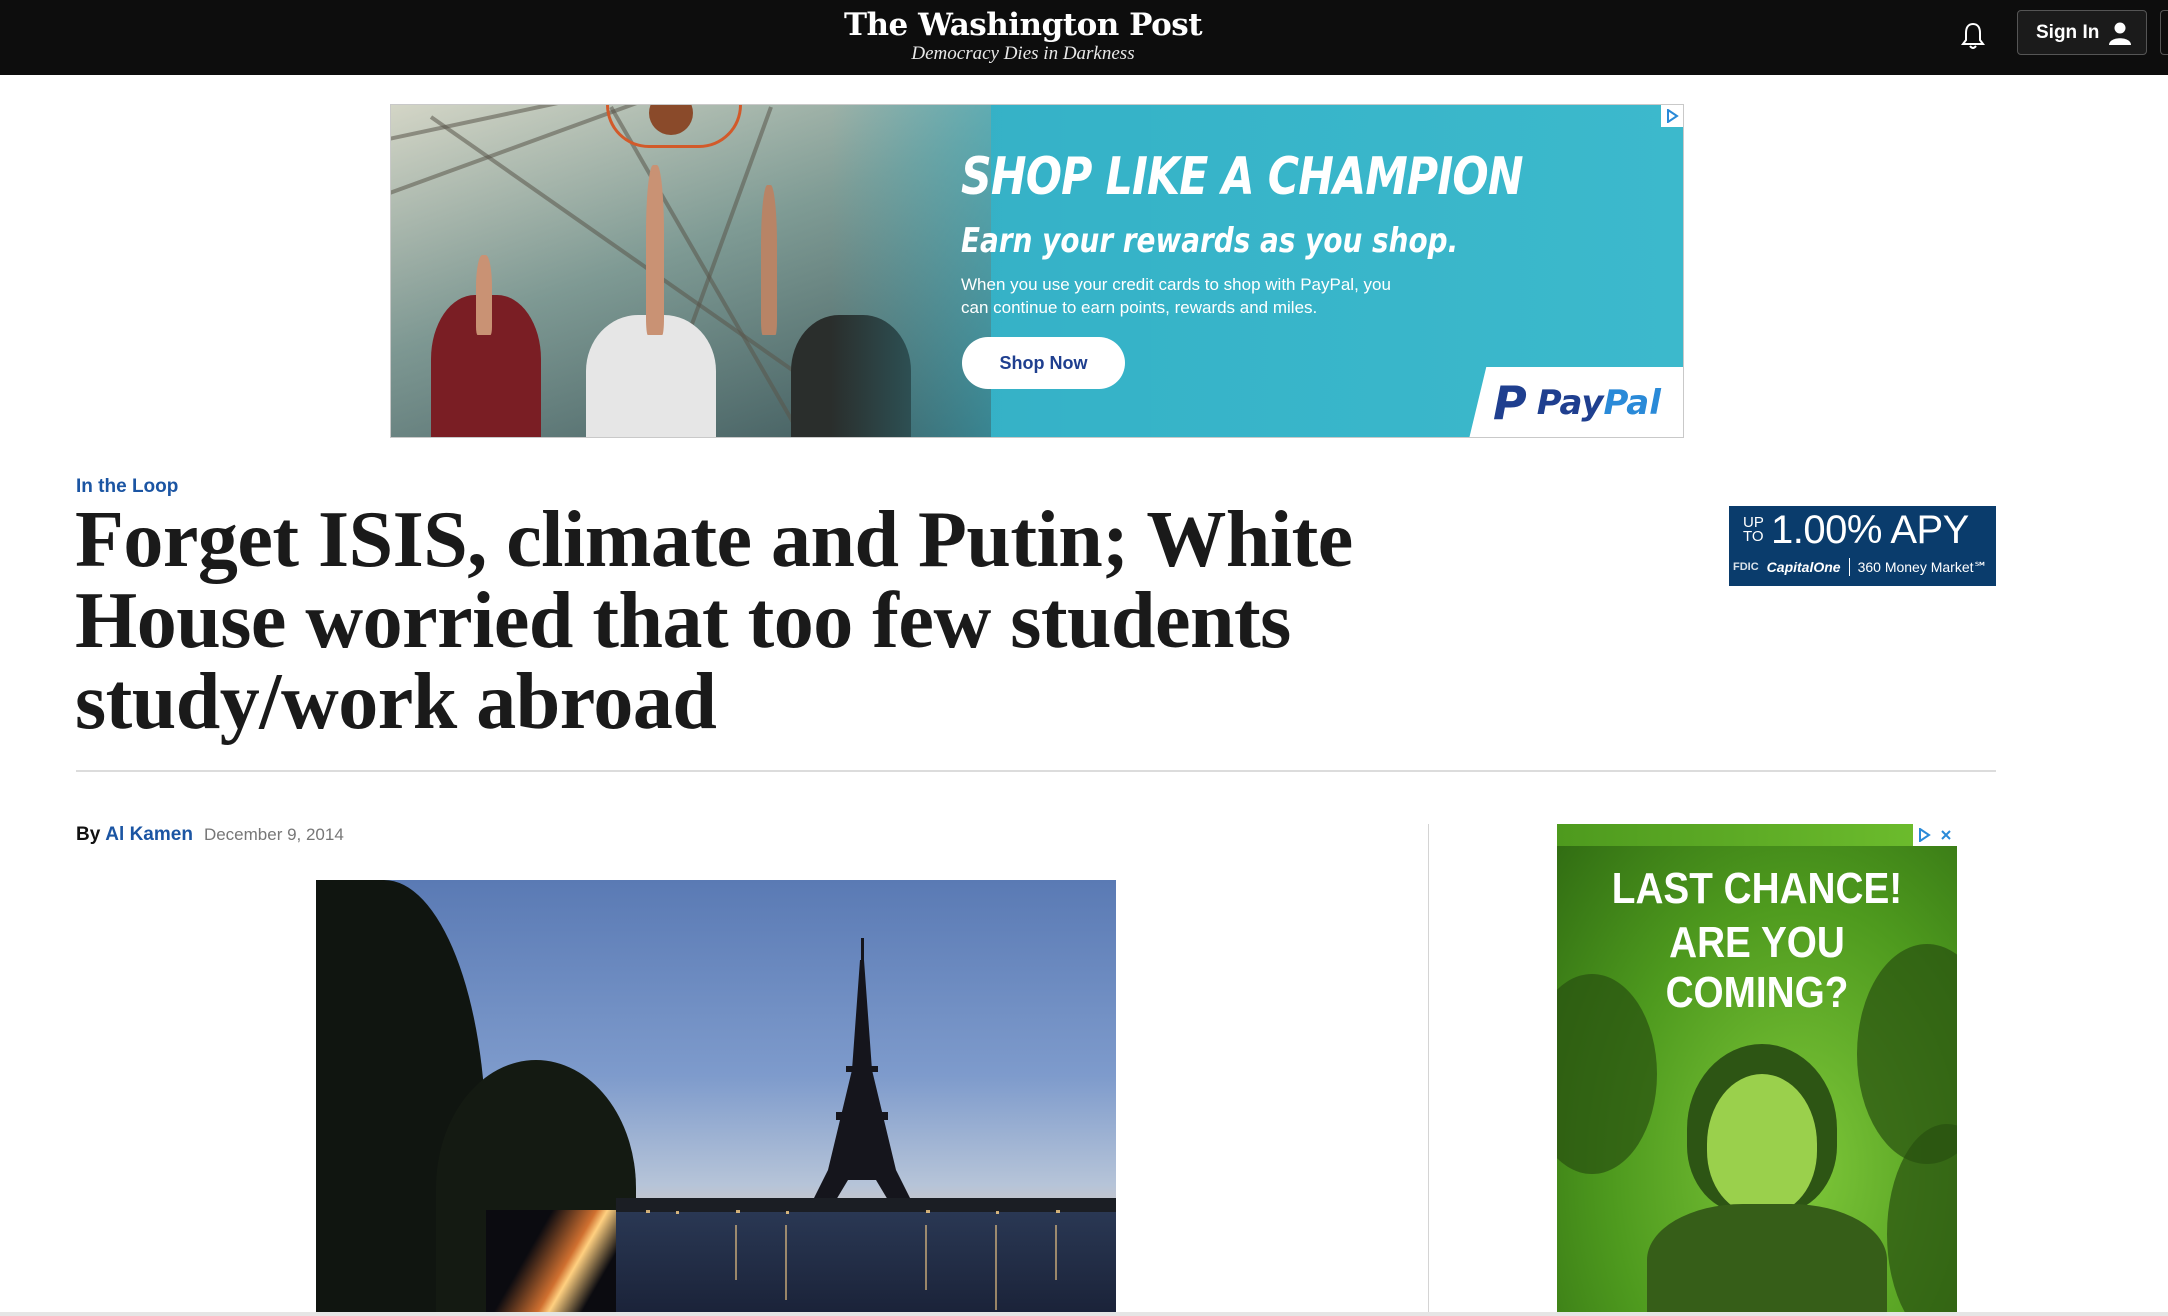 The image size is (2168, 1316). Describe the element at coordinates (88, 834) in the screenshot. I see `byline-prefix: By` at that location.